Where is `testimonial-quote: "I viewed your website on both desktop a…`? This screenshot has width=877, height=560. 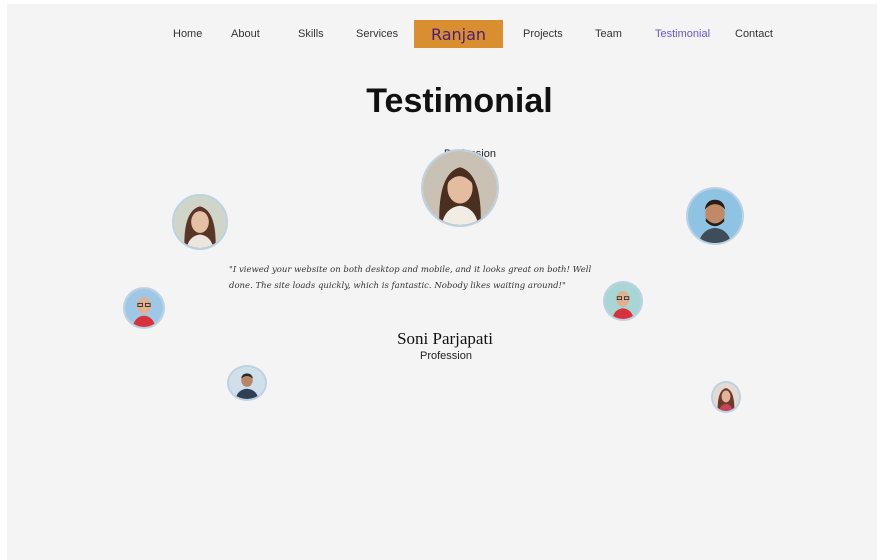 testimonial-quote: "I viewed your website on both desktop a… is located at coordinates (410, 278).